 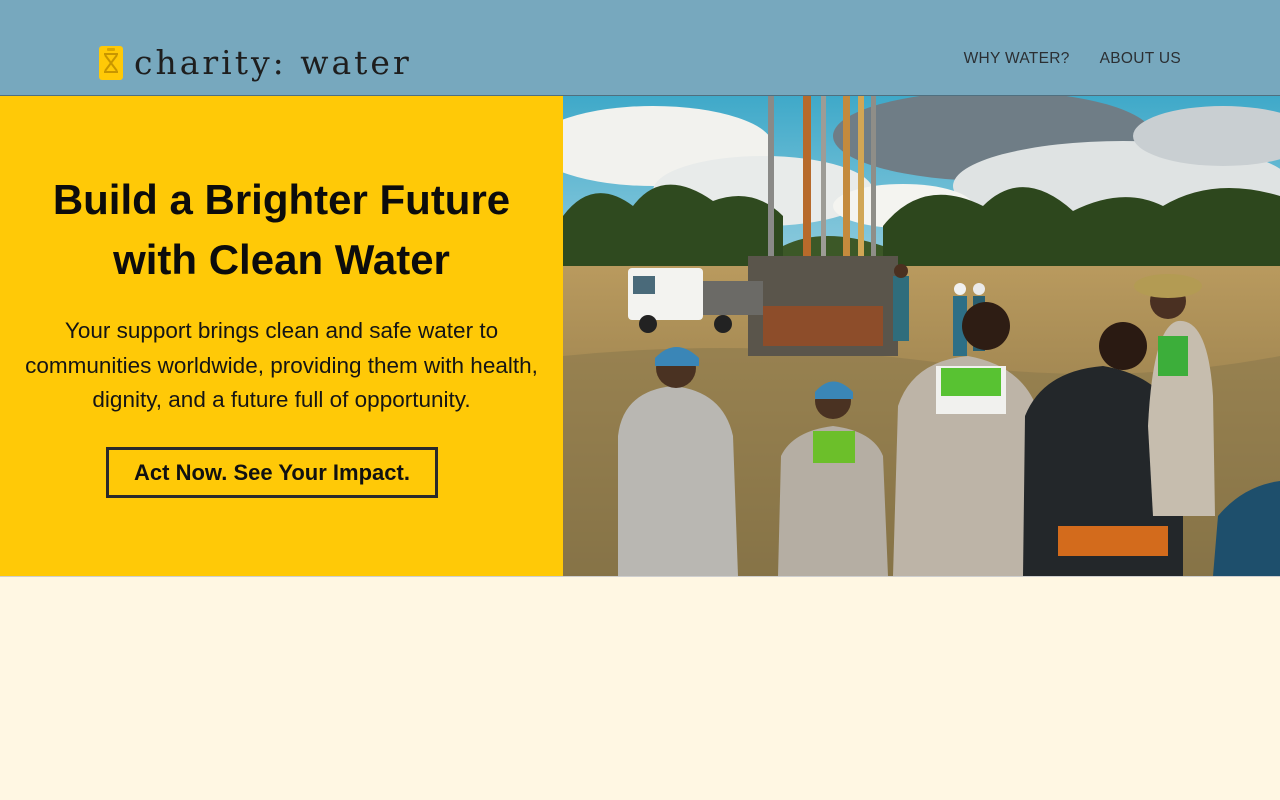 I want to click on nav-why-water: WHY WATER?, so click(x=1017, y=59).